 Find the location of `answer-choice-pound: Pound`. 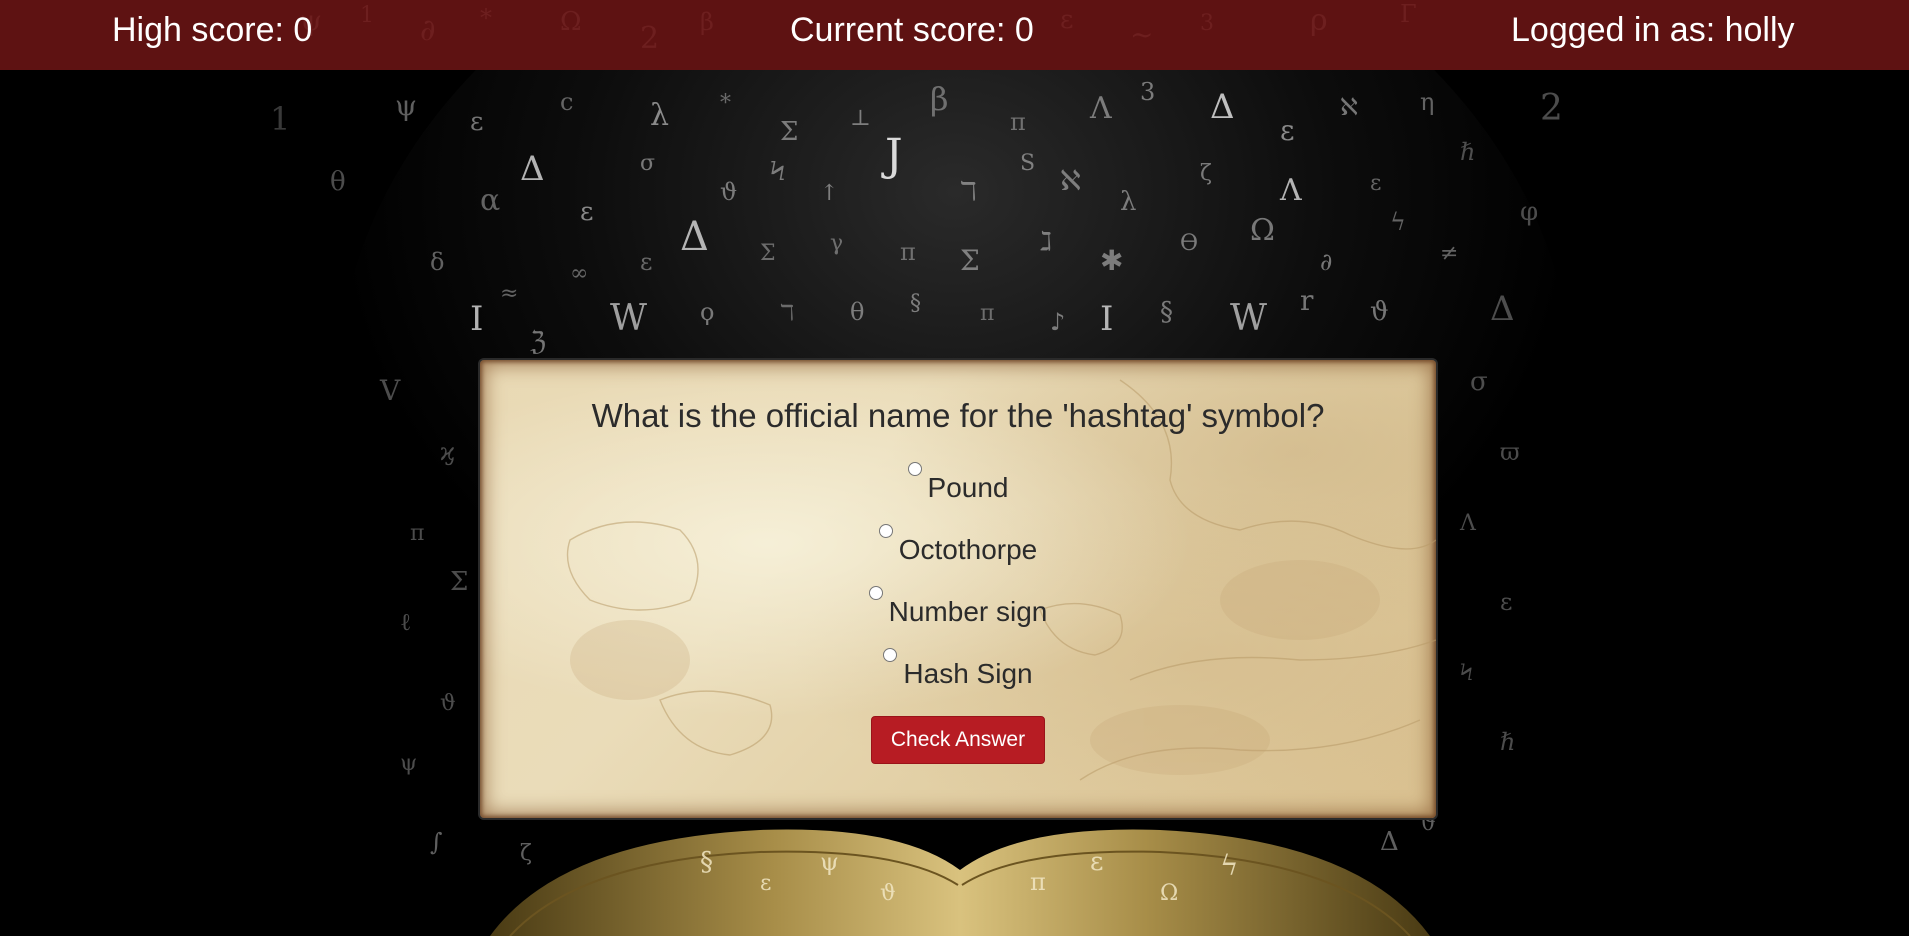

answer-choice-pound: Pound is located at coordinates (958, 483).